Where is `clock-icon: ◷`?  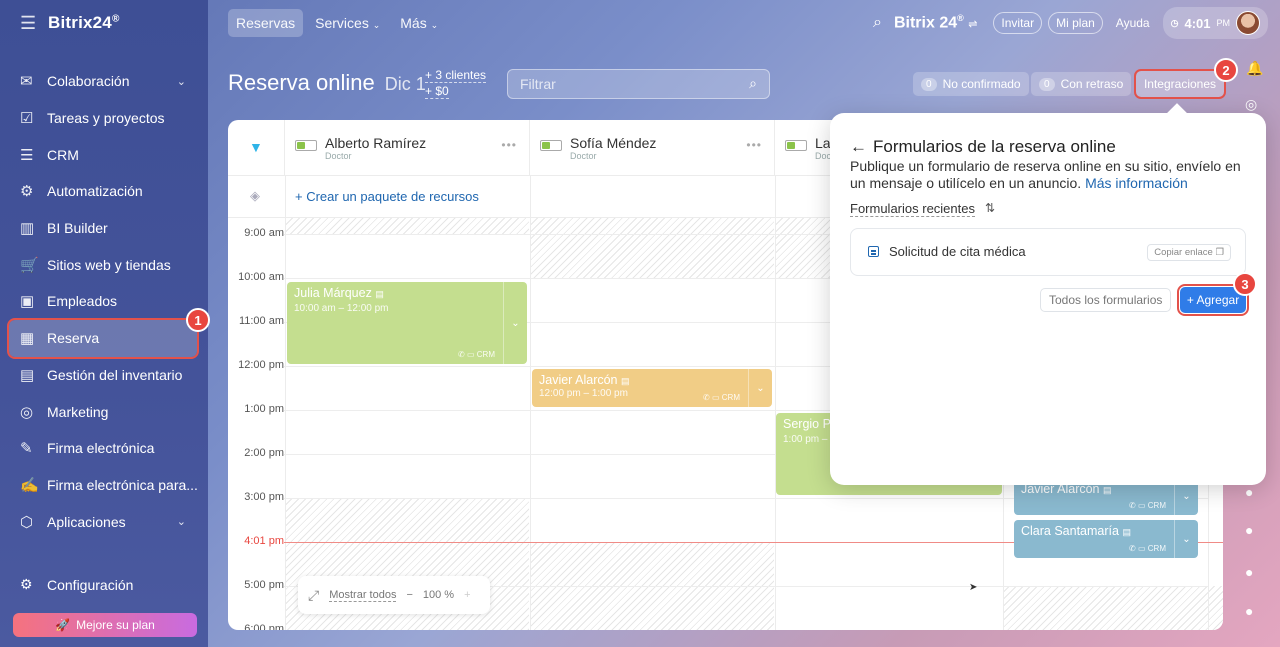
clock-icon: ◷ is located at coordinates (1174, 22).